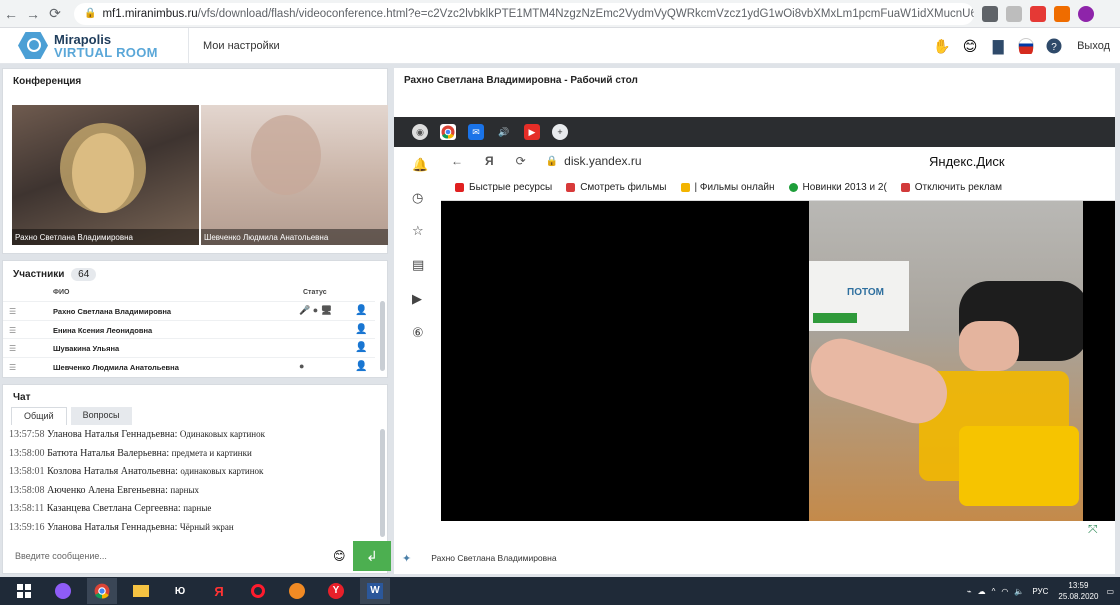 The width and height of the screenshot is (1120, 605). I want to click on notifications-icon: ▭, so click(1110, 591).